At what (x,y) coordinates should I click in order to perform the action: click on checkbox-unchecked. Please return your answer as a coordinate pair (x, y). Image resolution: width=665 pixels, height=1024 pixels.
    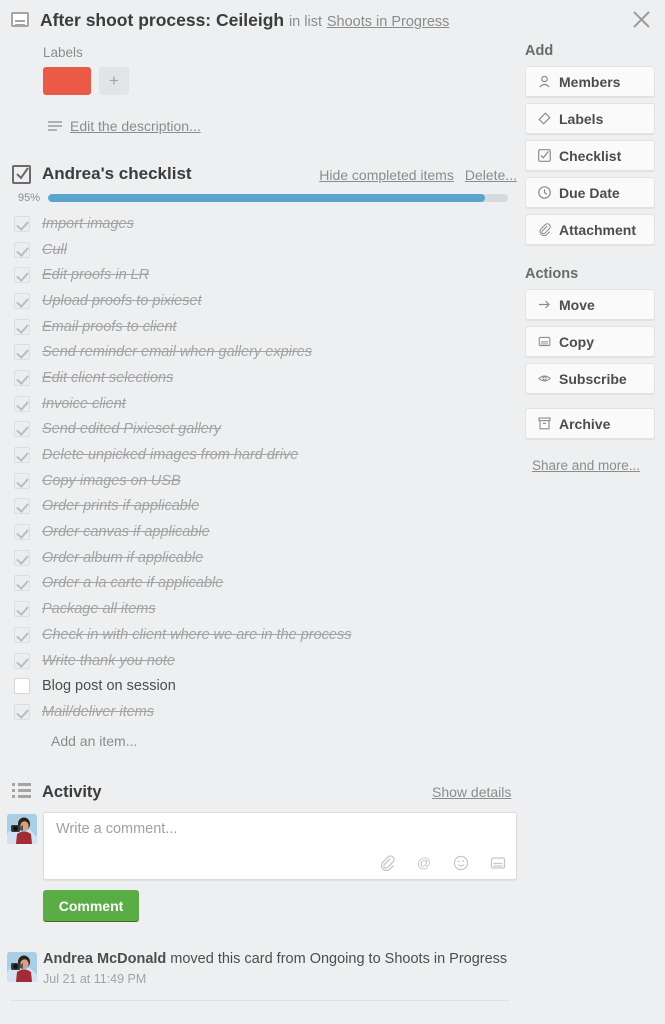
    Looking at the image, I should click on (22, 686).